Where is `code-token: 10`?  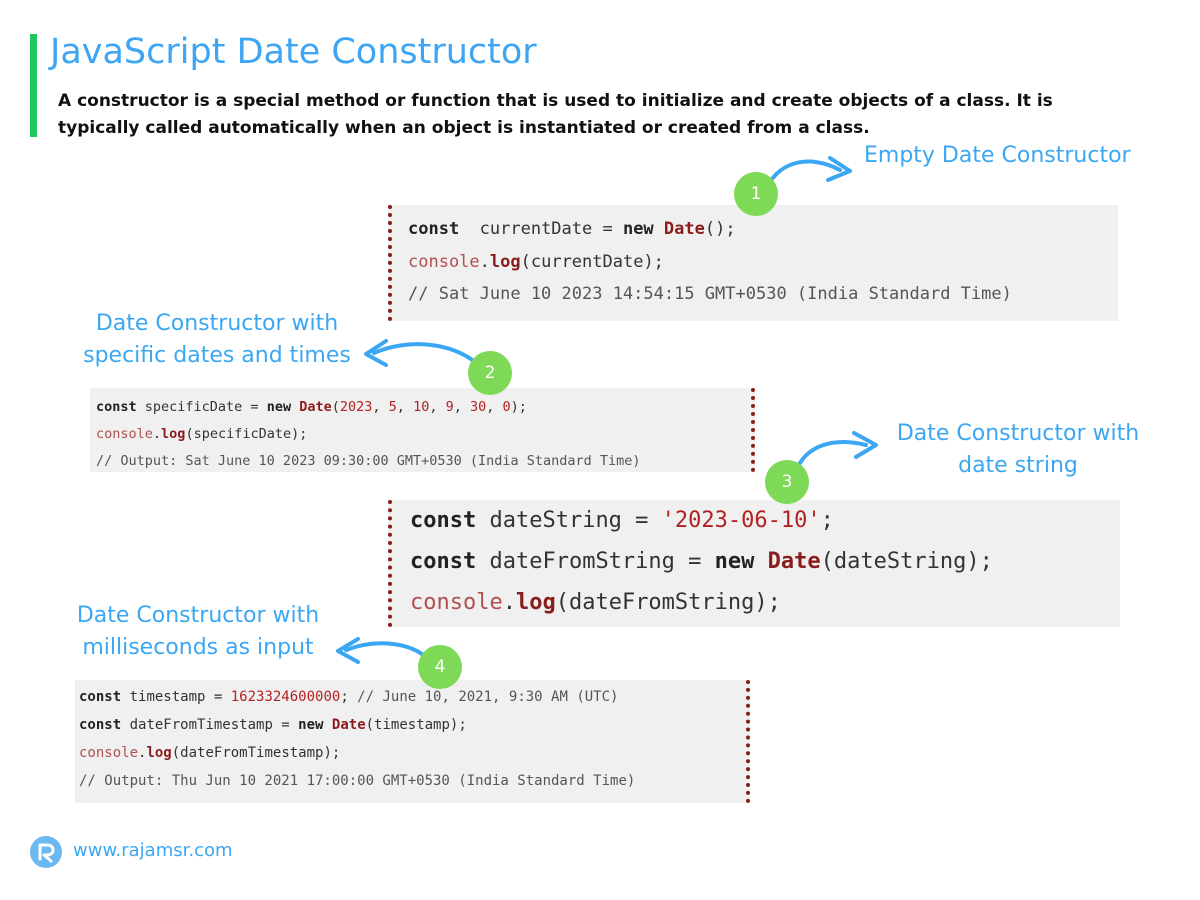 code-token: 10 is located at coordinates (421, 407).